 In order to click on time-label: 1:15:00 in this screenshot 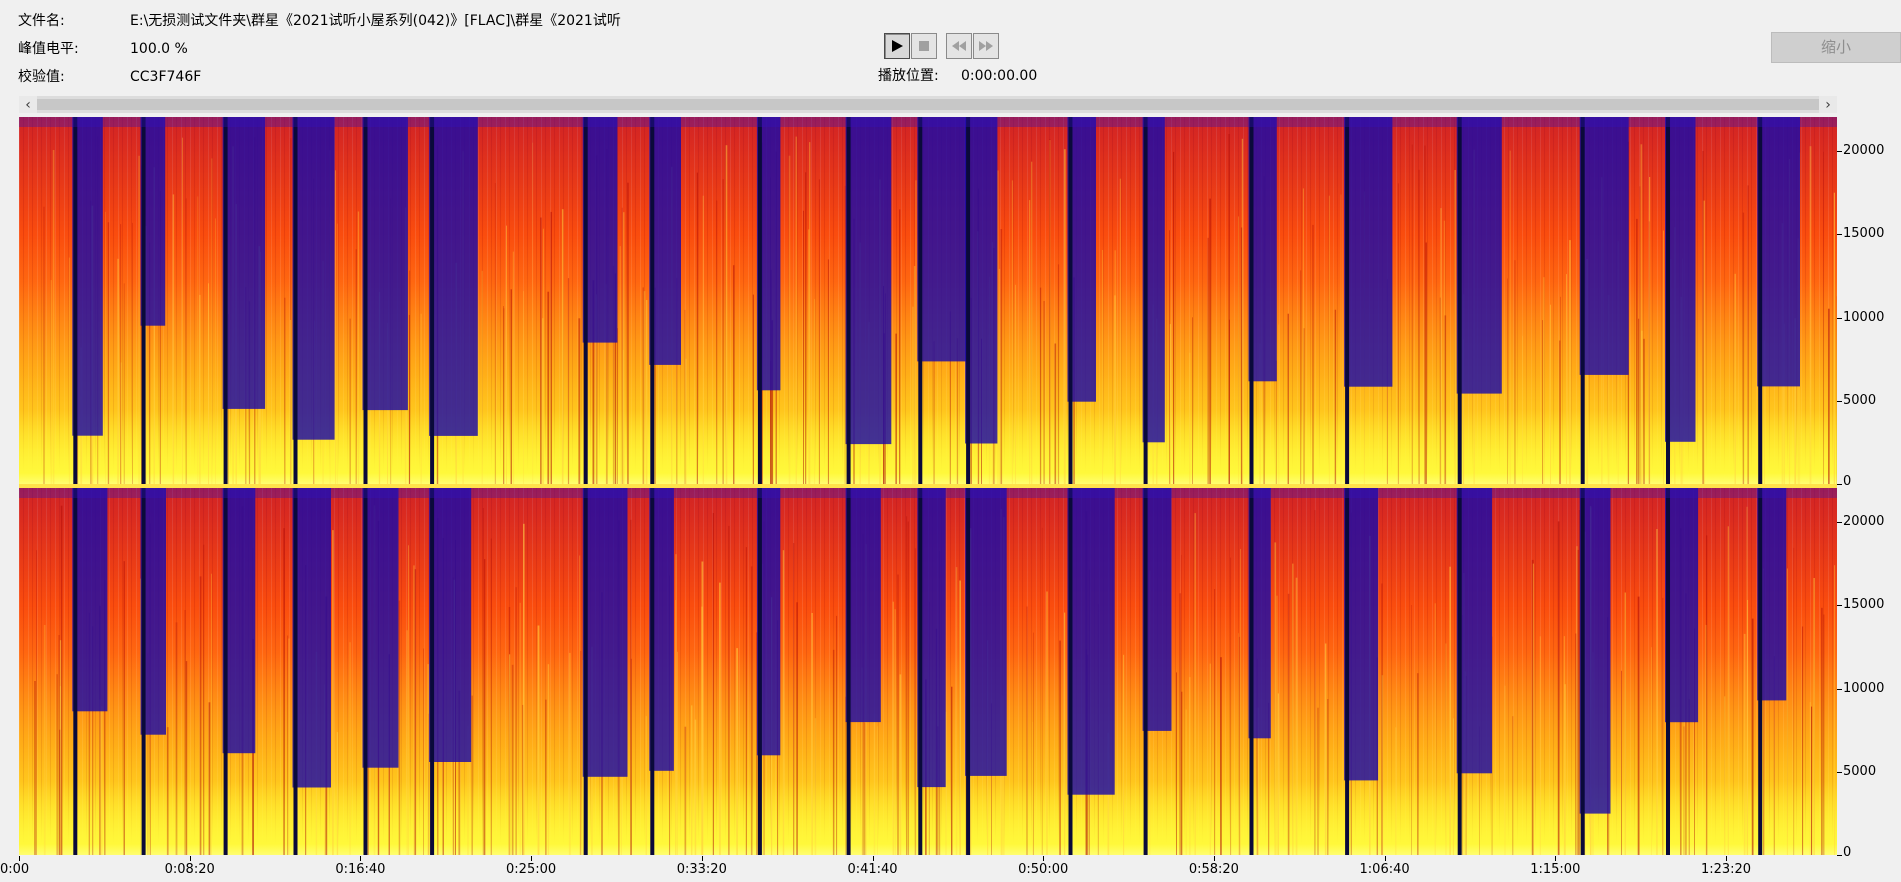, I will do `click(1555, 869)`.